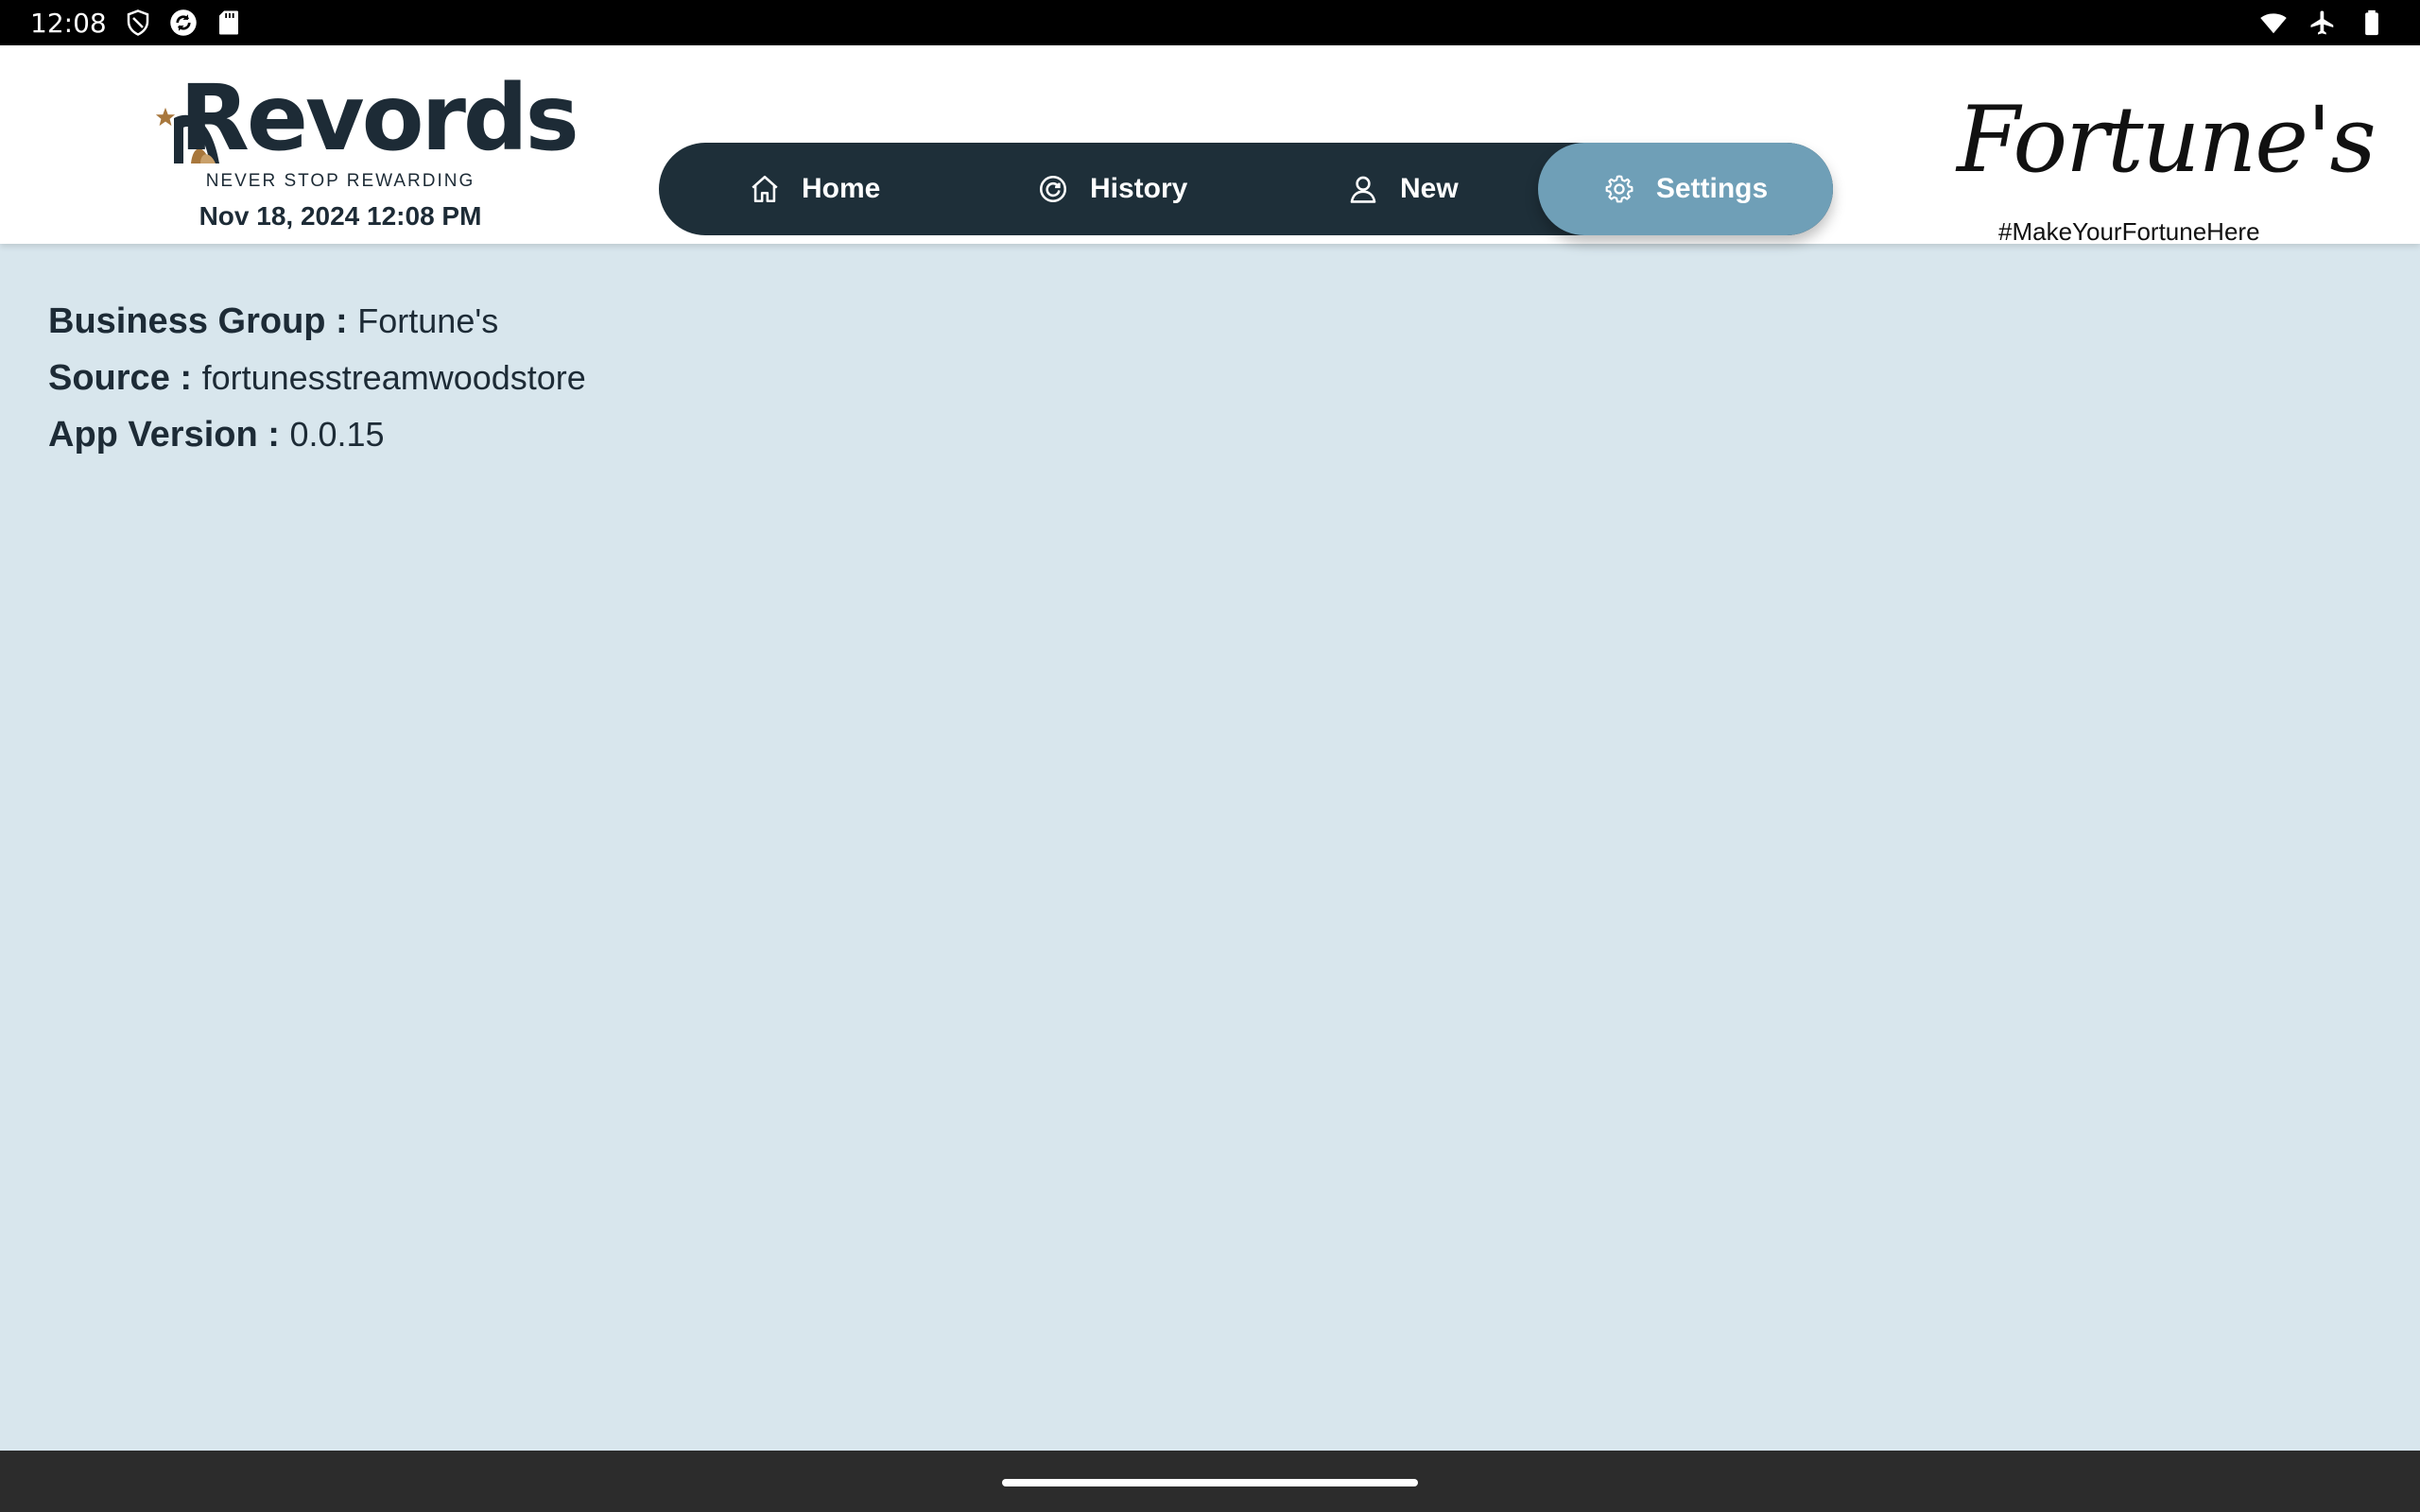 This screenshot has width=2420, height=1512. What do you see at coordinates (228, 22) in the screenshot?
I see `sd-card-icon` at bounding box center [228, 22].